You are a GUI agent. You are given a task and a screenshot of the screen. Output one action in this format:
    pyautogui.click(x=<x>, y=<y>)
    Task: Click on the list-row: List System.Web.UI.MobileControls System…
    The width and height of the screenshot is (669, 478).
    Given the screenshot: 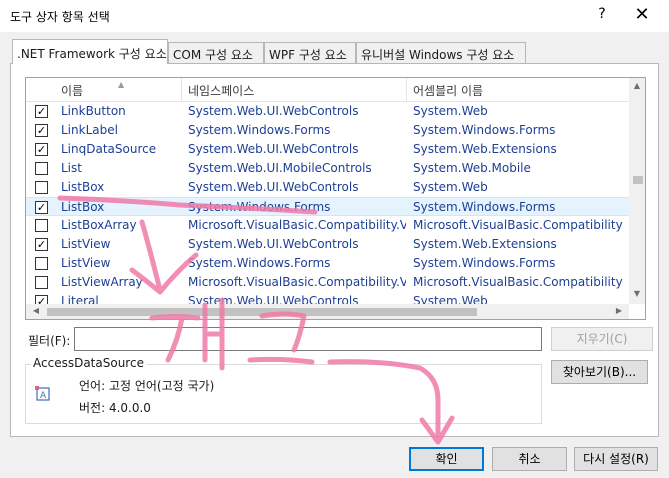 What is the action you would take?
    pyautogui.click(x=327, y=168)
    